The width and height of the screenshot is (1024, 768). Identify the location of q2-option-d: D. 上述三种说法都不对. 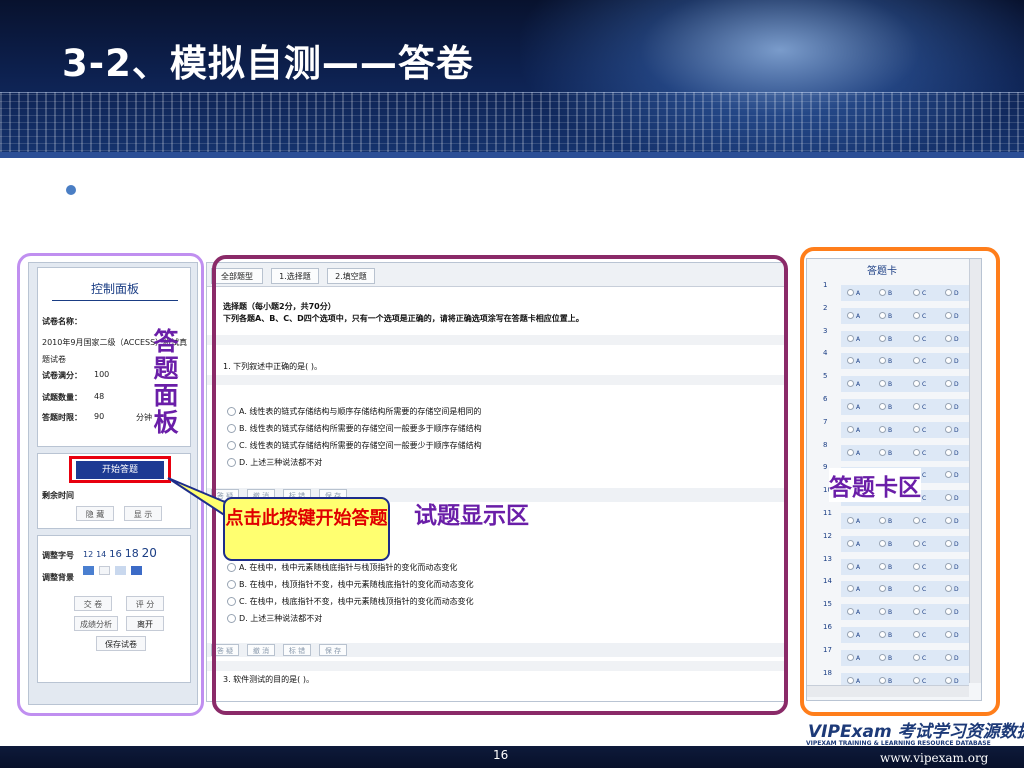
(274, 618).